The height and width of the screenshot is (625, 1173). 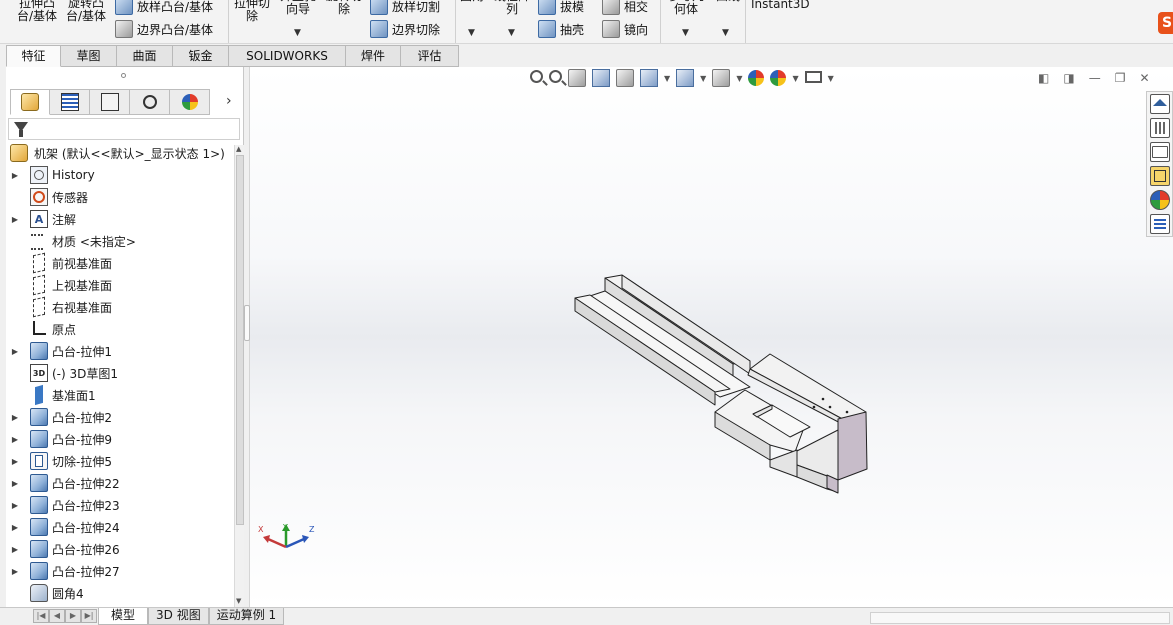 What do you see at coordinates (512, 8) in the screenshot?
I see `linear-pattern-button: 线性阵 列` at bounding box center [512, 8].